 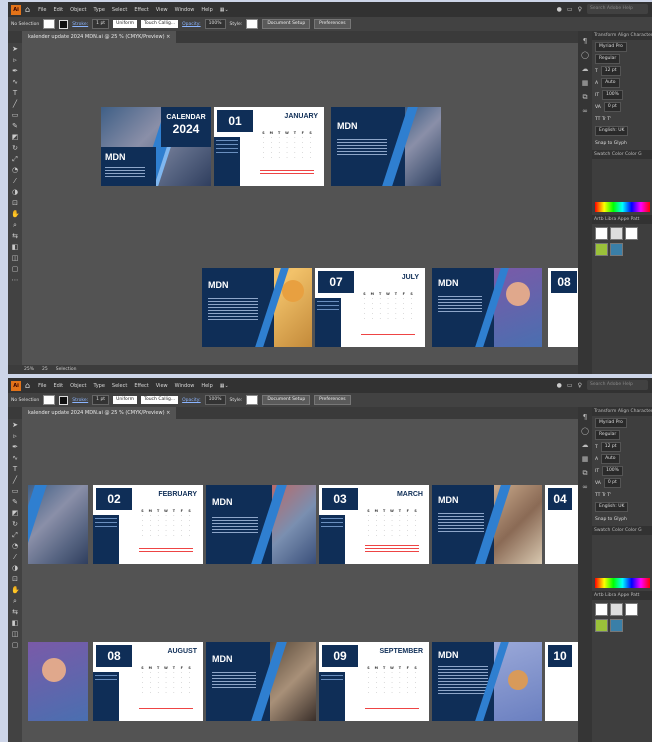 What do you see at coordinates (58, 524) in the screenshot?
I see `artboard-partial-left` at bounding box center [58, 524].